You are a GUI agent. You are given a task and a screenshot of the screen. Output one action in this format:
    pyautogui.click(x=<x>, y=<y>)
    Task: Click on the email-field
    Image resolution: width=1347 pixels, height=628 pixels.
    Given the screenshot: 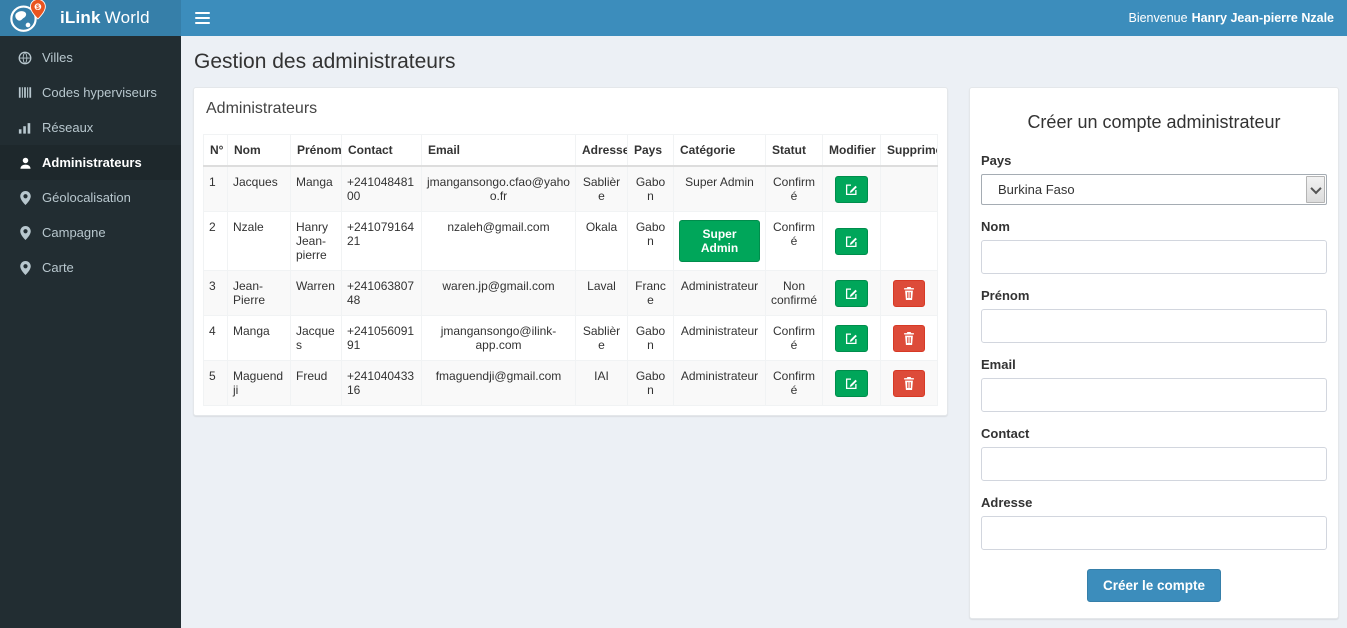 What is the action you would take?
    pyautogui.click(x=1154, y=395)
    